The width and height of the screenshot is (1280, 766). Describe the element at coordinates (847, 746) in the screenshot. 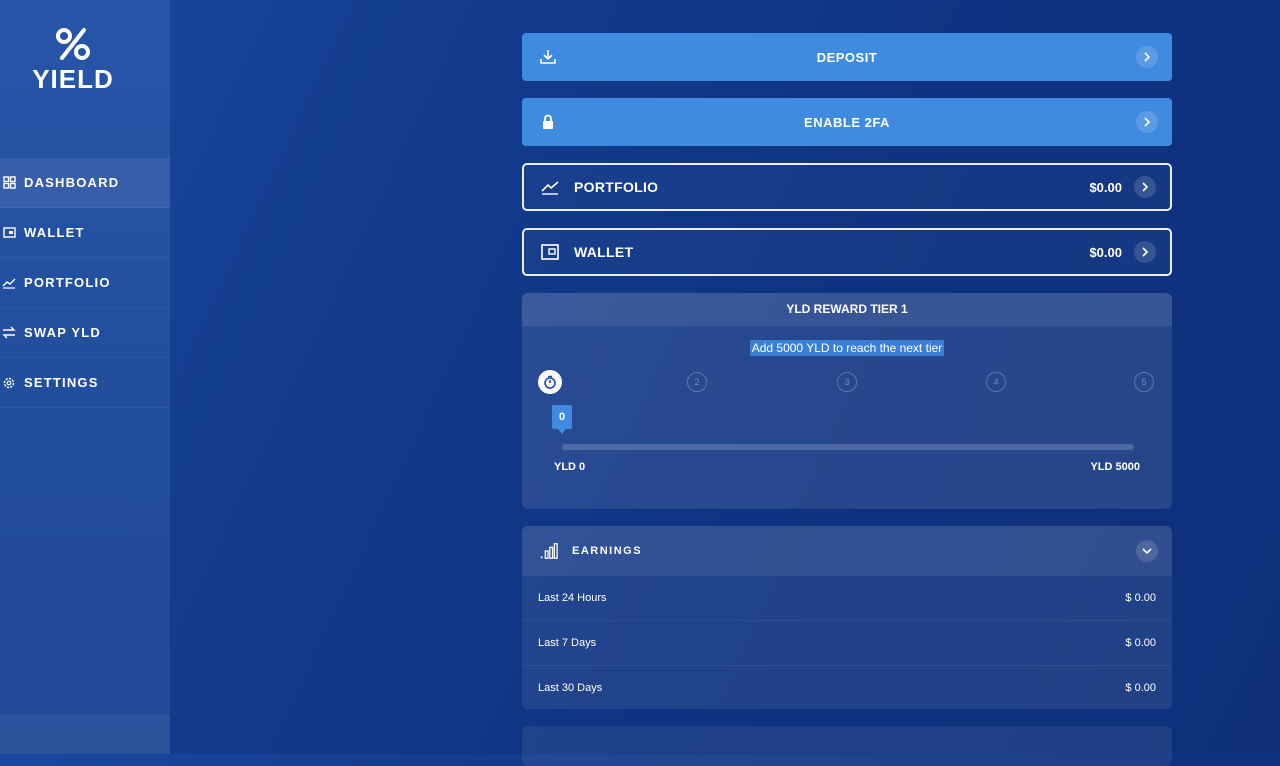

I see `next-section-card` at that location.